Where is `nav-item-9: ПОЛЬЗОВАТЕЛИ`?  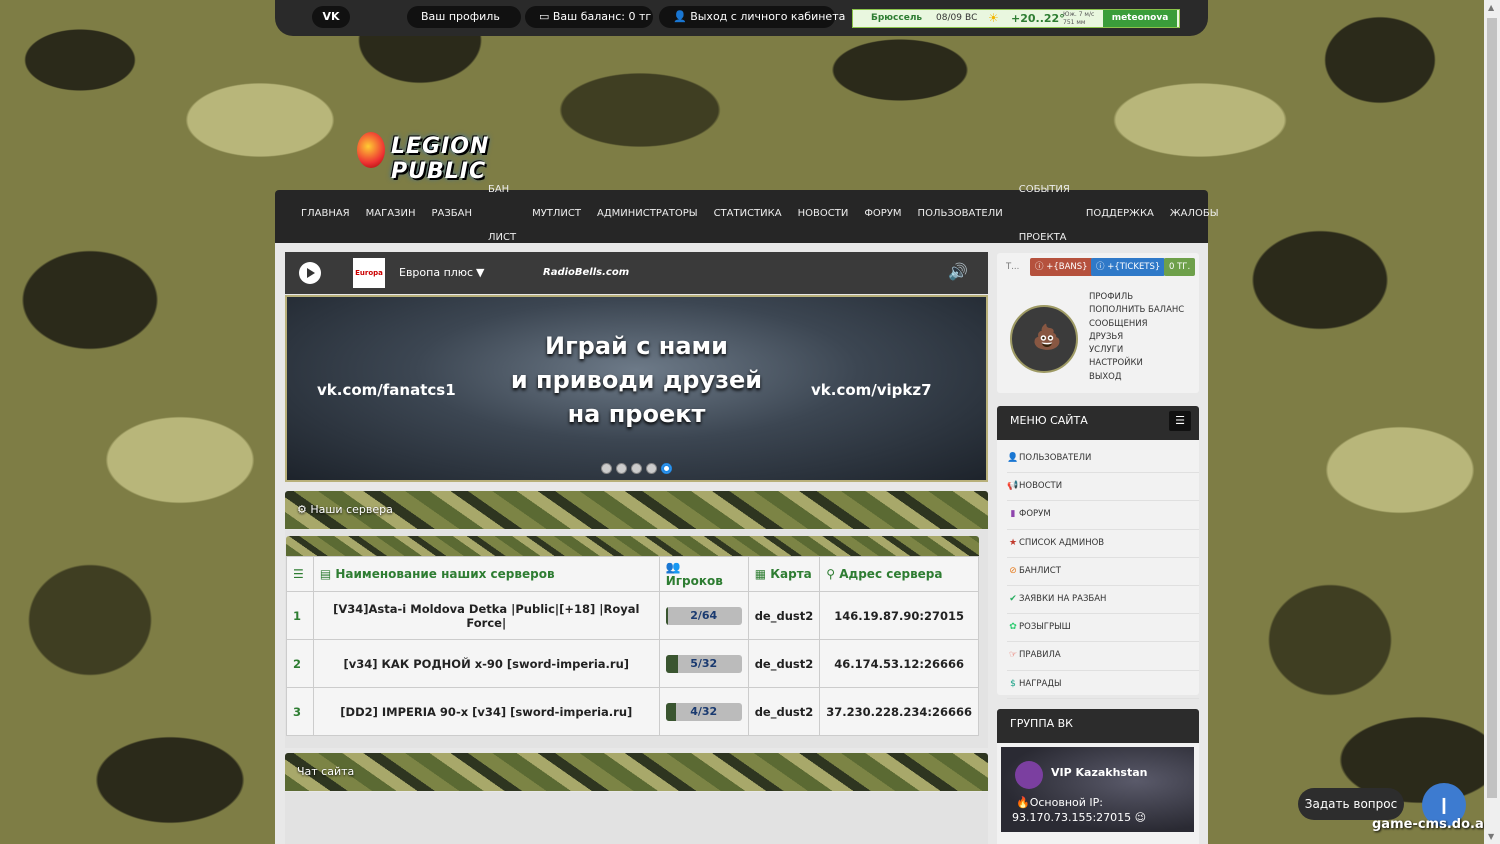
nav-item-9: ПОЛЬЗОВАТЕЛИ is located at coordinates (960, 214).